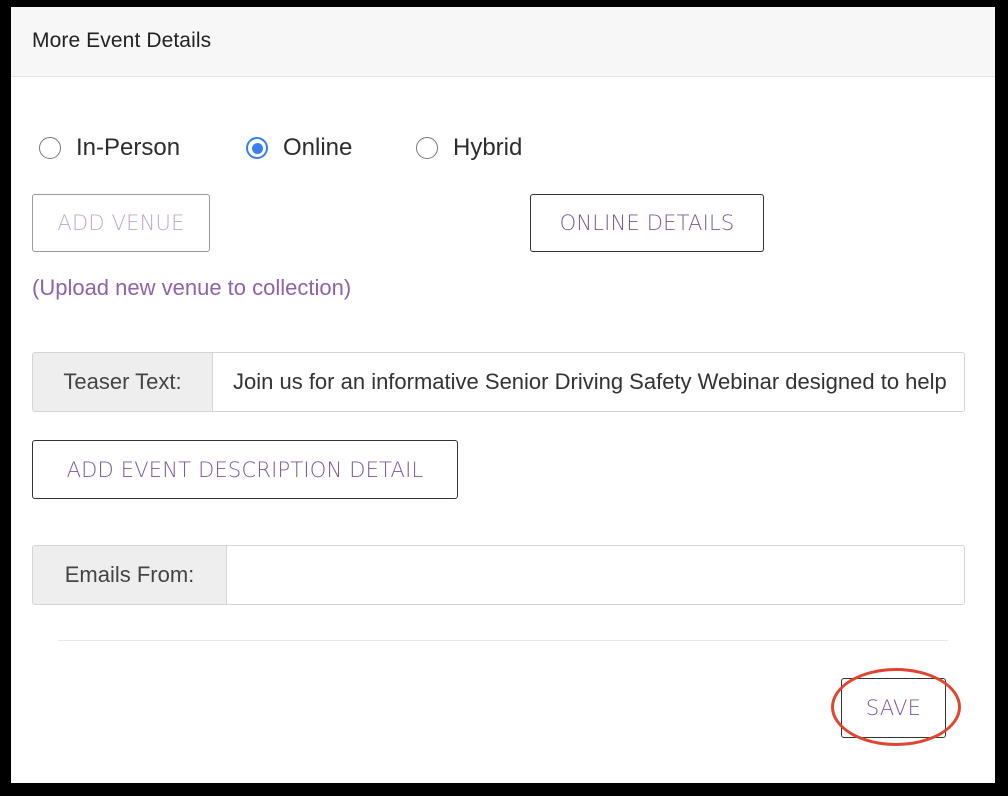  I want to click on radio-label: Hybrid, so click(488, 147).